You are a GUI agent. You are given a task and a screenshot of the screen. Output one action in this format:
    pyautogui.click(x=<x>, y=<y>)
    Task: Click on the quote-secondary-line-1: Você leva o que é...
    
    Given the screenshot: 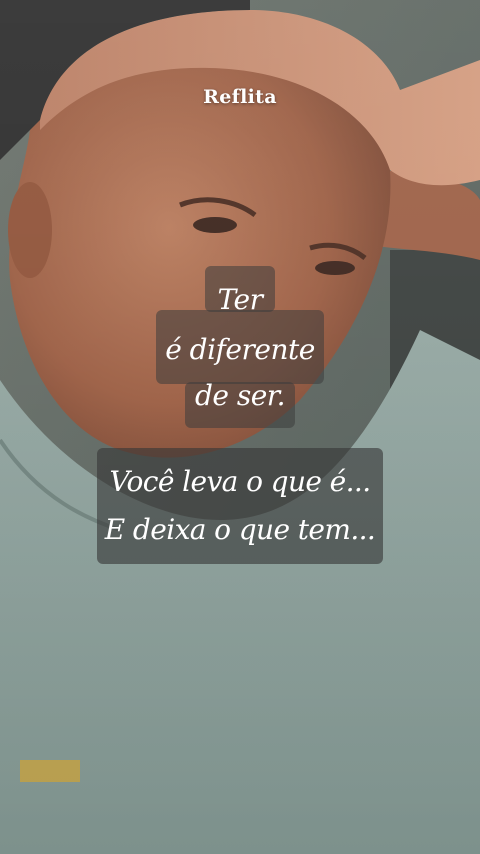 What is the action you would take?
    pyautogui.click(x=240, y=481)
    